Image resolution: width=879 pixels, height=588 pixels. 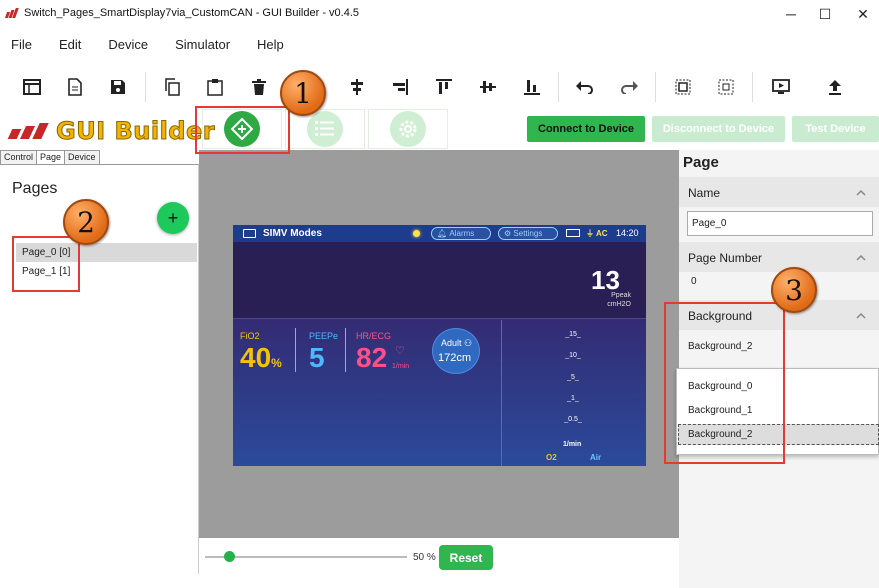 I want to click on menu-help: Help, so click(x=270, y=44).